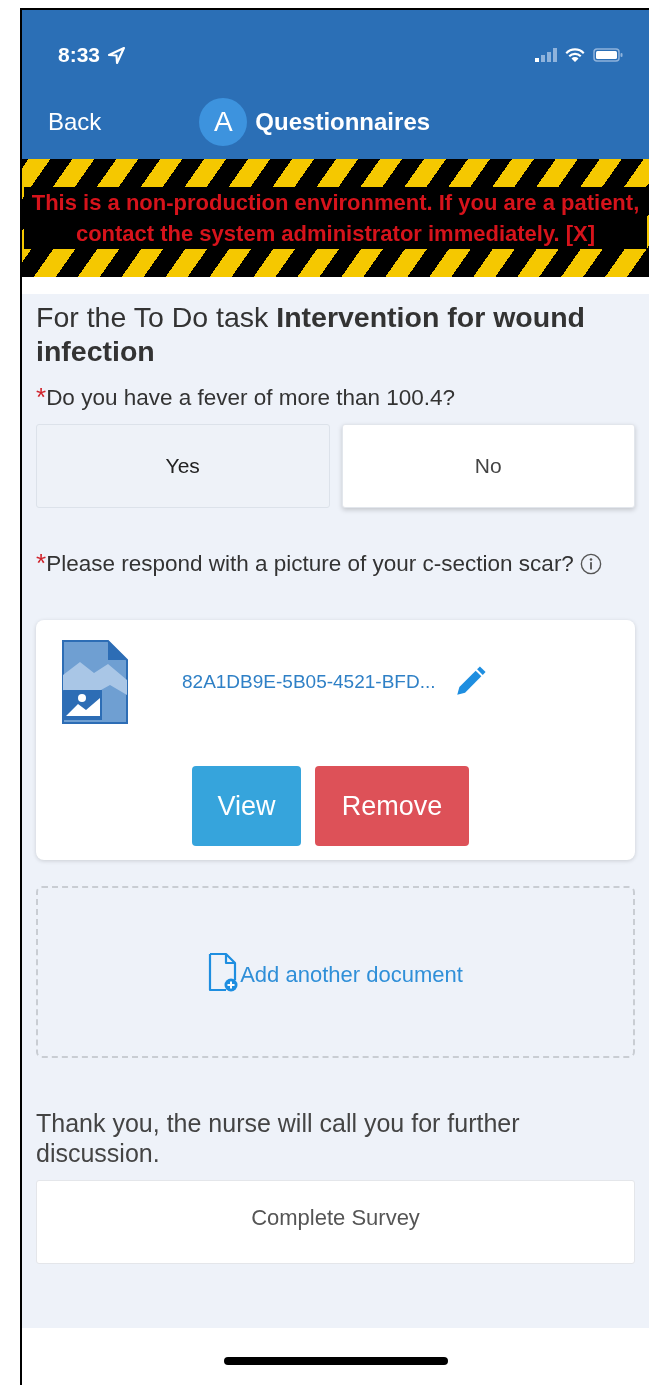 The height and width of the screenshot is (1385, 649). Describe the element at coordinates (351, 975) in the screenshot. I see `add-document-link: Add another document` at that location.